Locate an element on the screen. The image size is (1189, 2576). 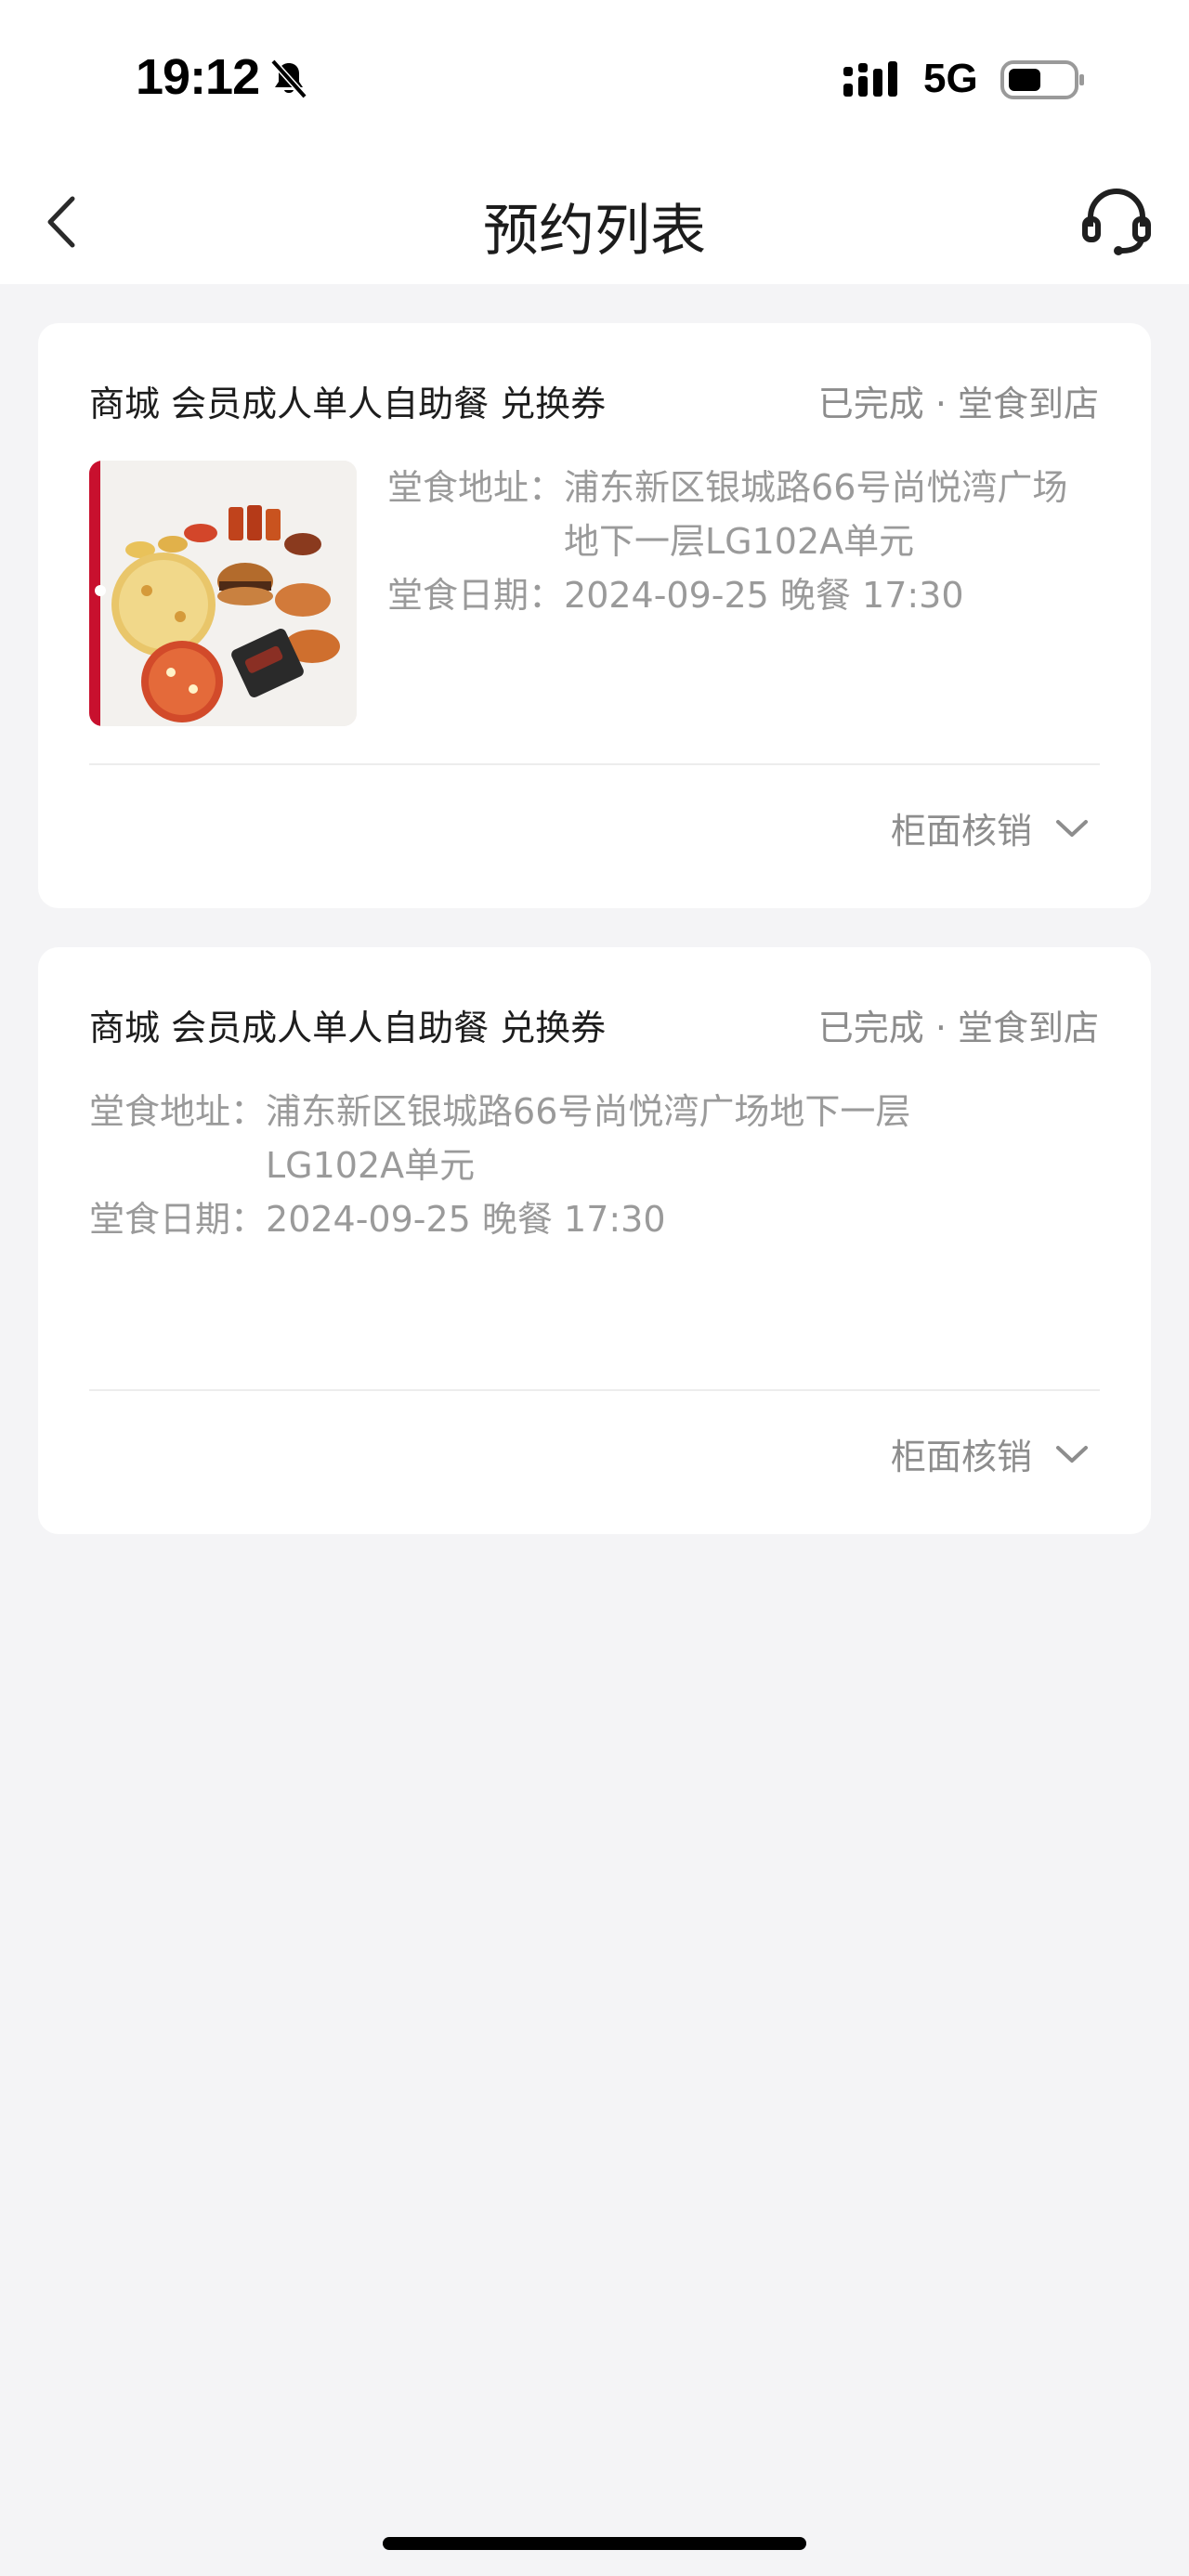
home-indicator is located at coordinates (594, 2543).